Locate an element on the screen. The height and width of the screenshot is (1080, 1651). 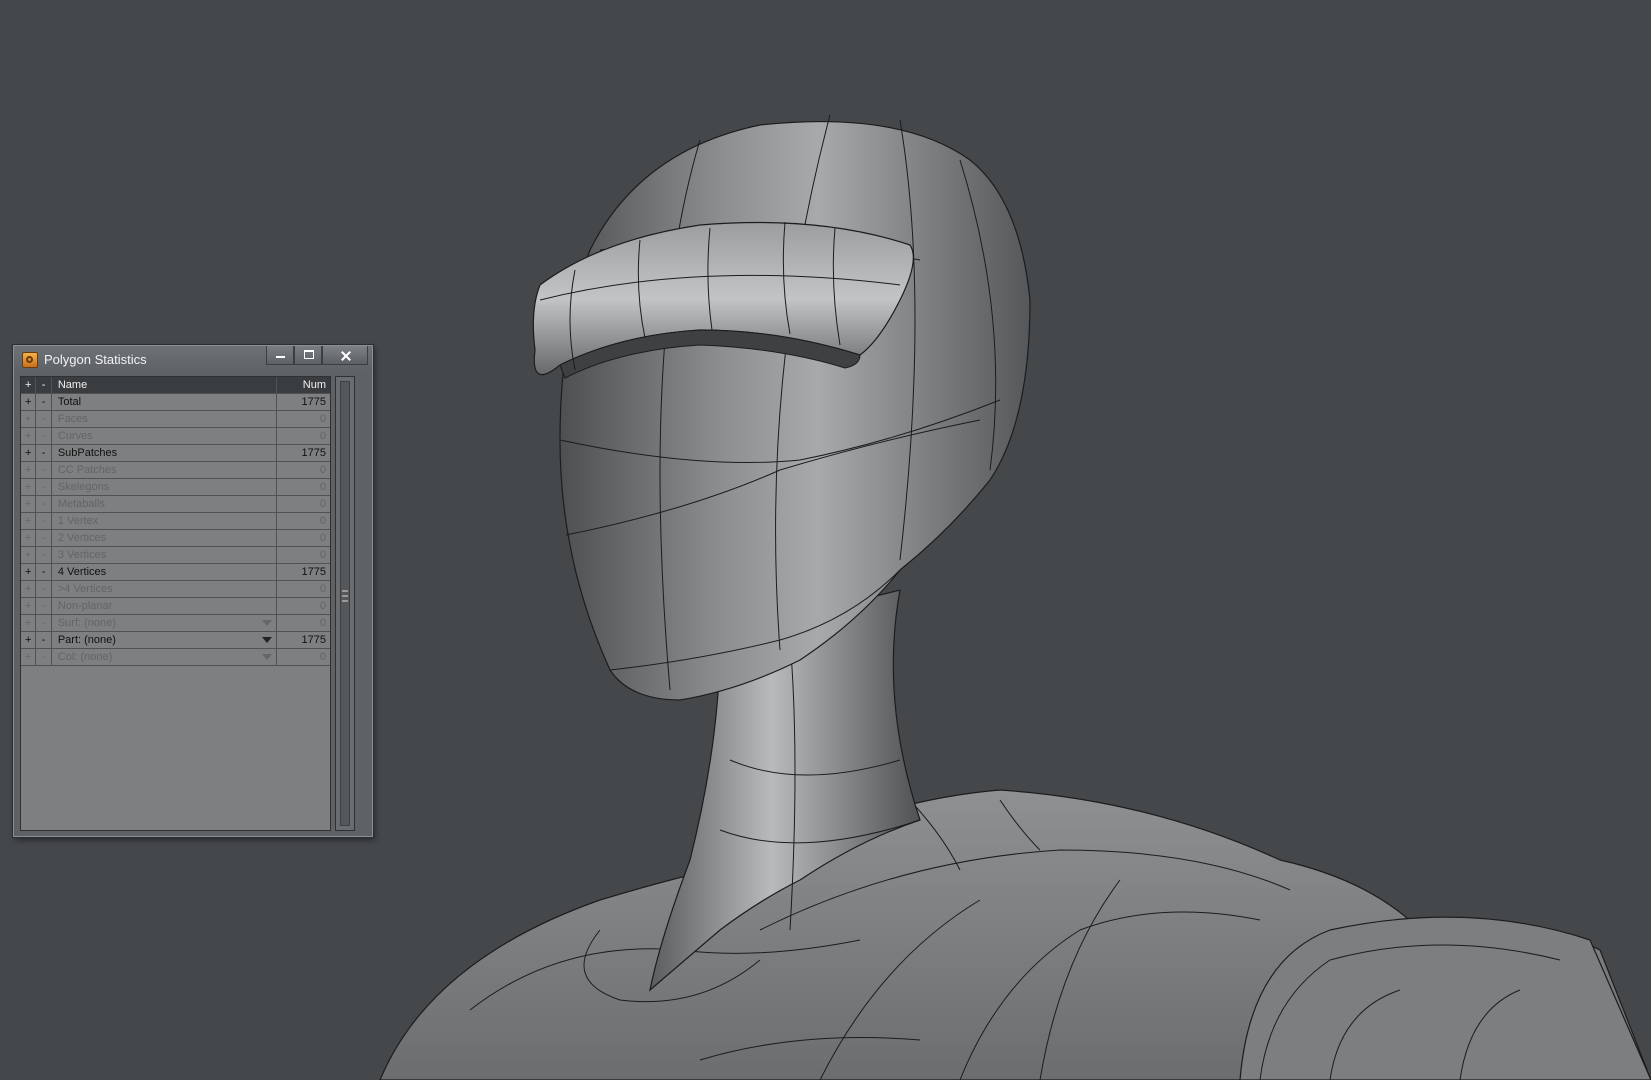
scrollbar-thumb is located at coordinates (345, 603).